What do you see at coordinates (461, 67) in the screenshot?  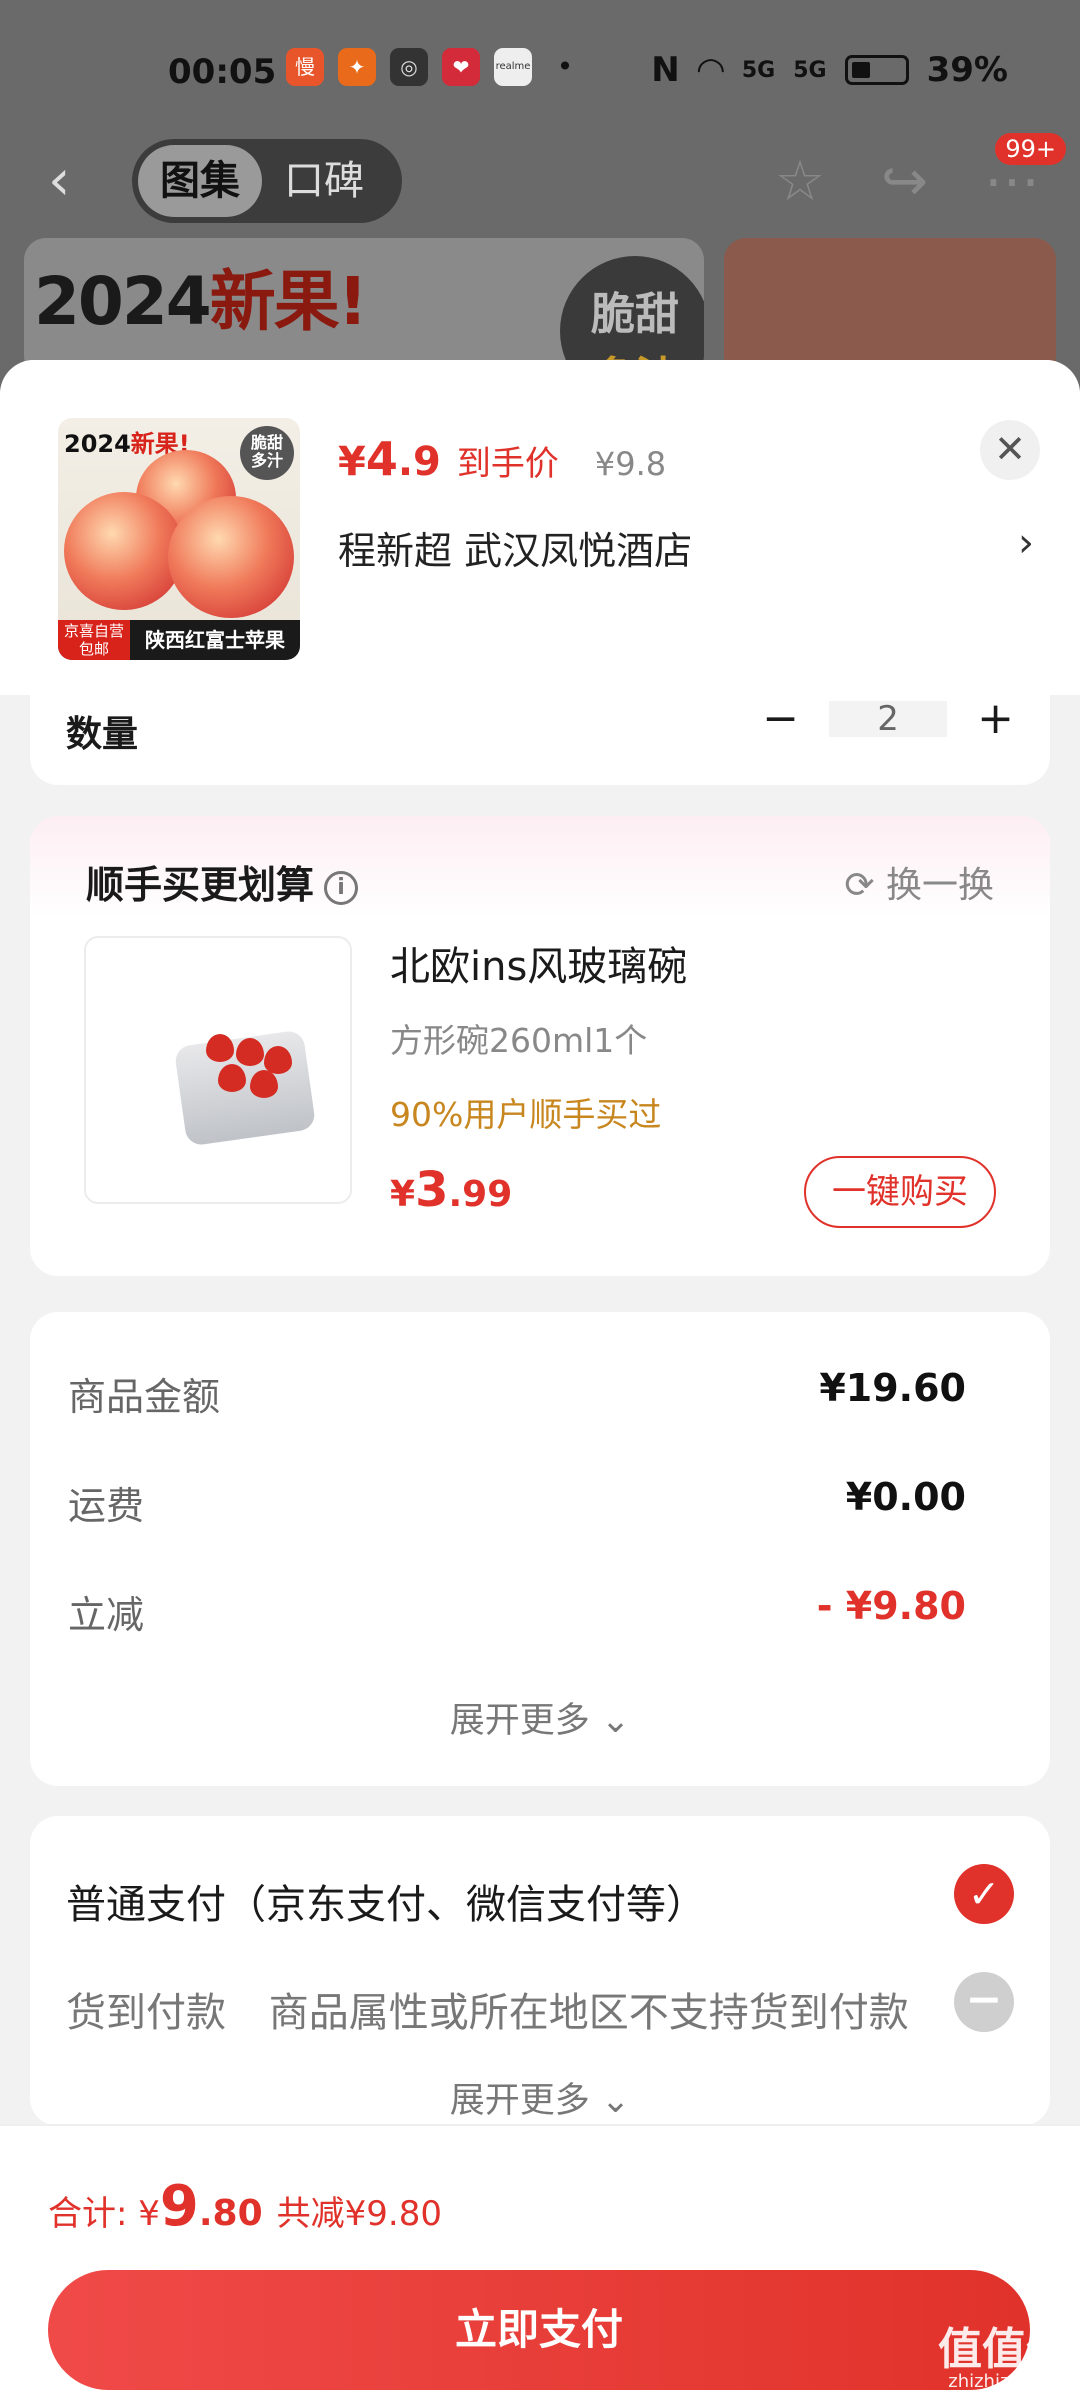 I see `app-icon: ❤` at bounding box center [461, 67].